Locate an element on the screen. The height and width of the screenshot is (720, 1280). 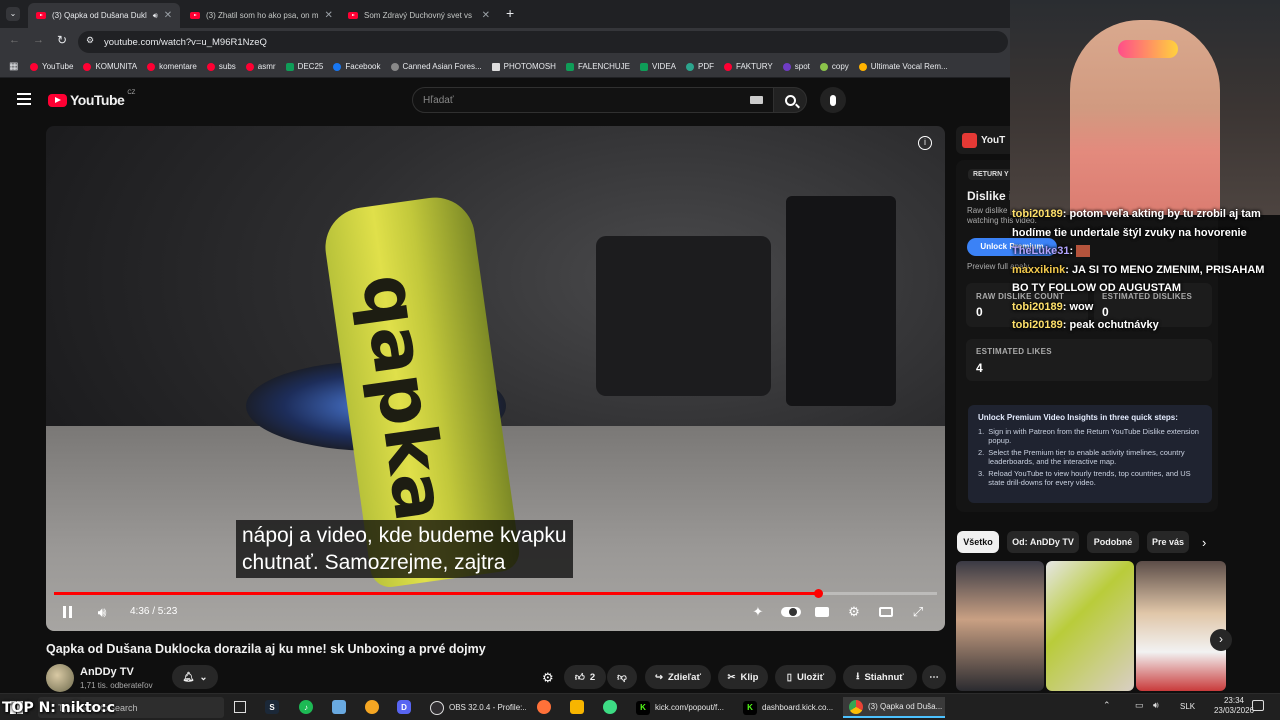
search-button is located at coordinates (790, 100).